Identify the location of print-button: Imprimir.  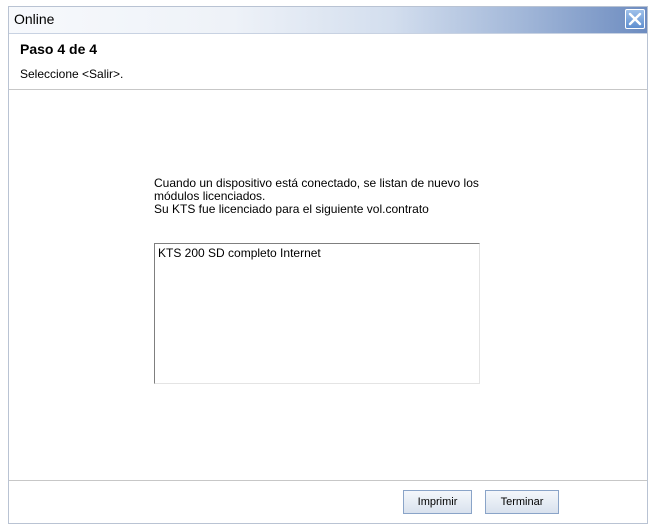
(437, 502).